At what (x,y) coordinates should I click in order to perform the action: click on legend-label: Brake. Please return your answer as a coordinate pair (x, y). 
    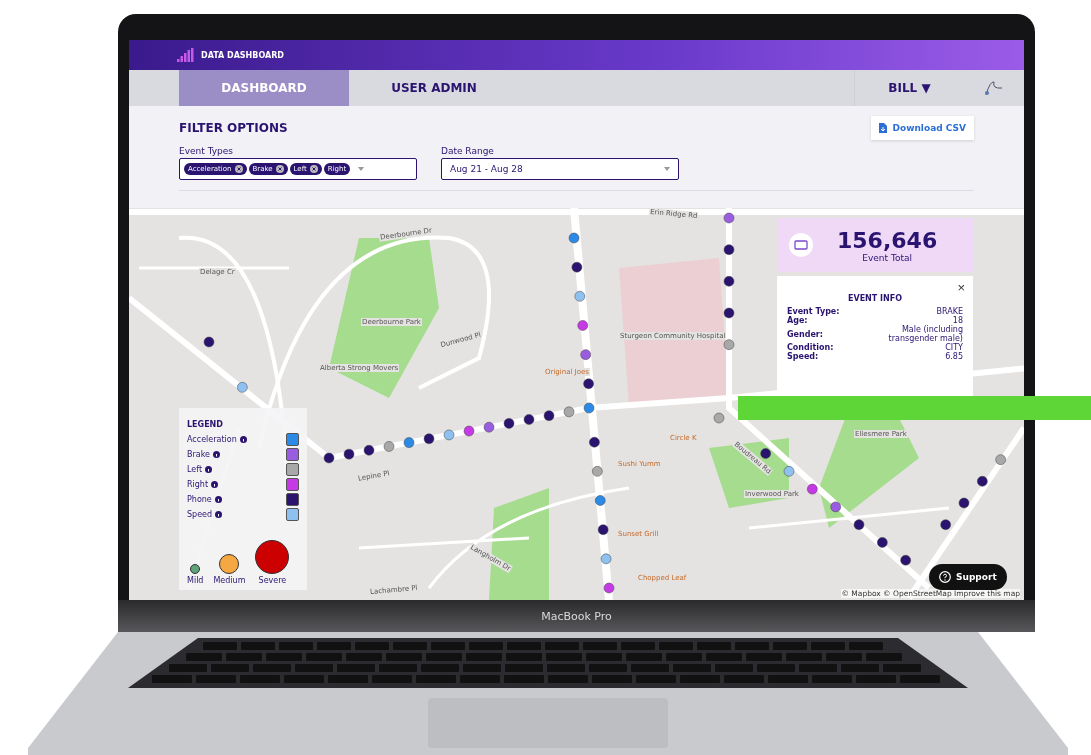
    Looking at the image, I should click on (198, 454).